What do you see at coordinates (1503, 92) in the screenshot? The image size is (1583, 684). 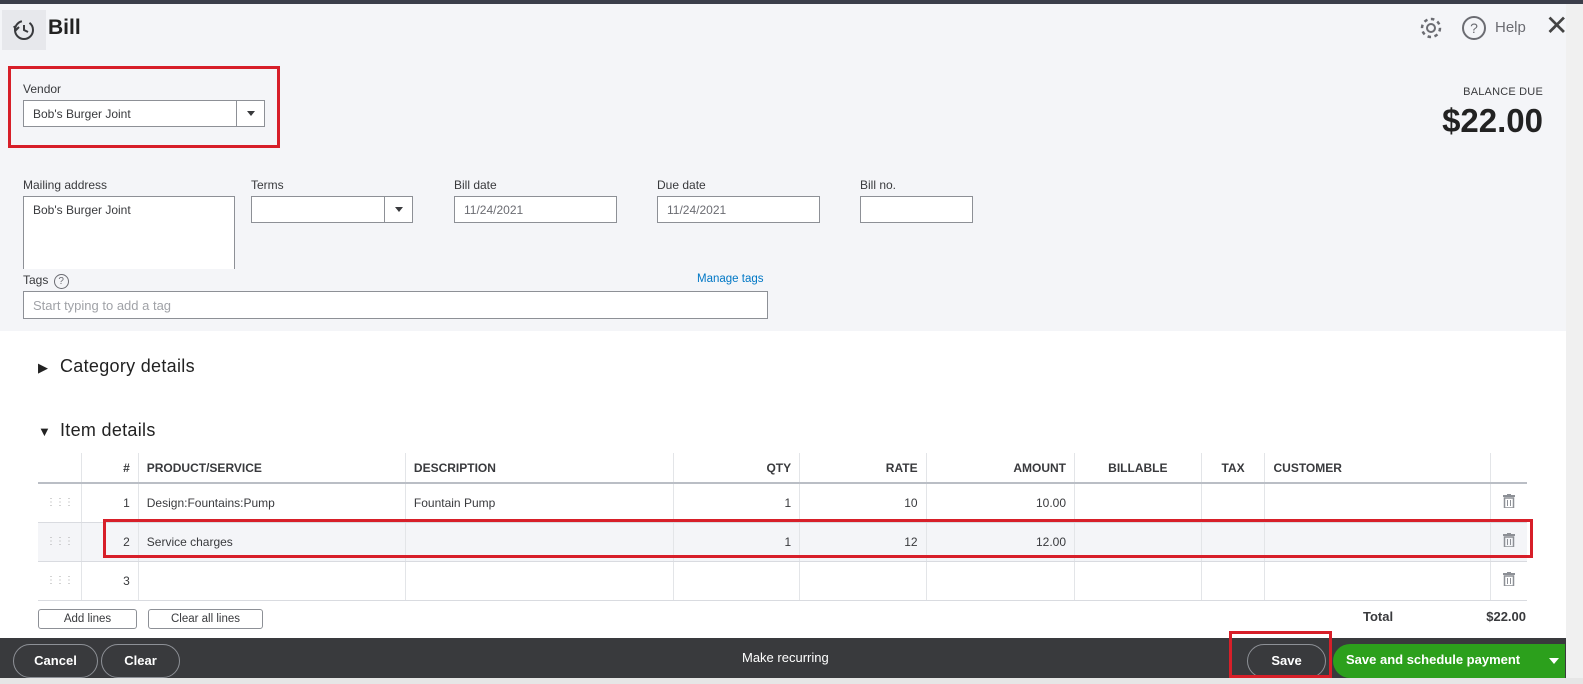 I see `balance-due-label: BALANCE DUE` at bounding box center [1503, 92].